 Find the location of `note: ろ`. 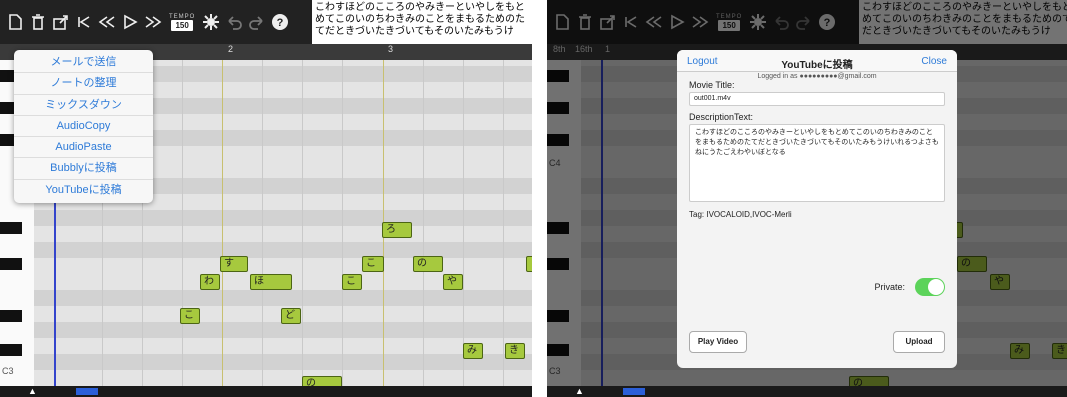

note: ろ is located at coordinates (397, 230).